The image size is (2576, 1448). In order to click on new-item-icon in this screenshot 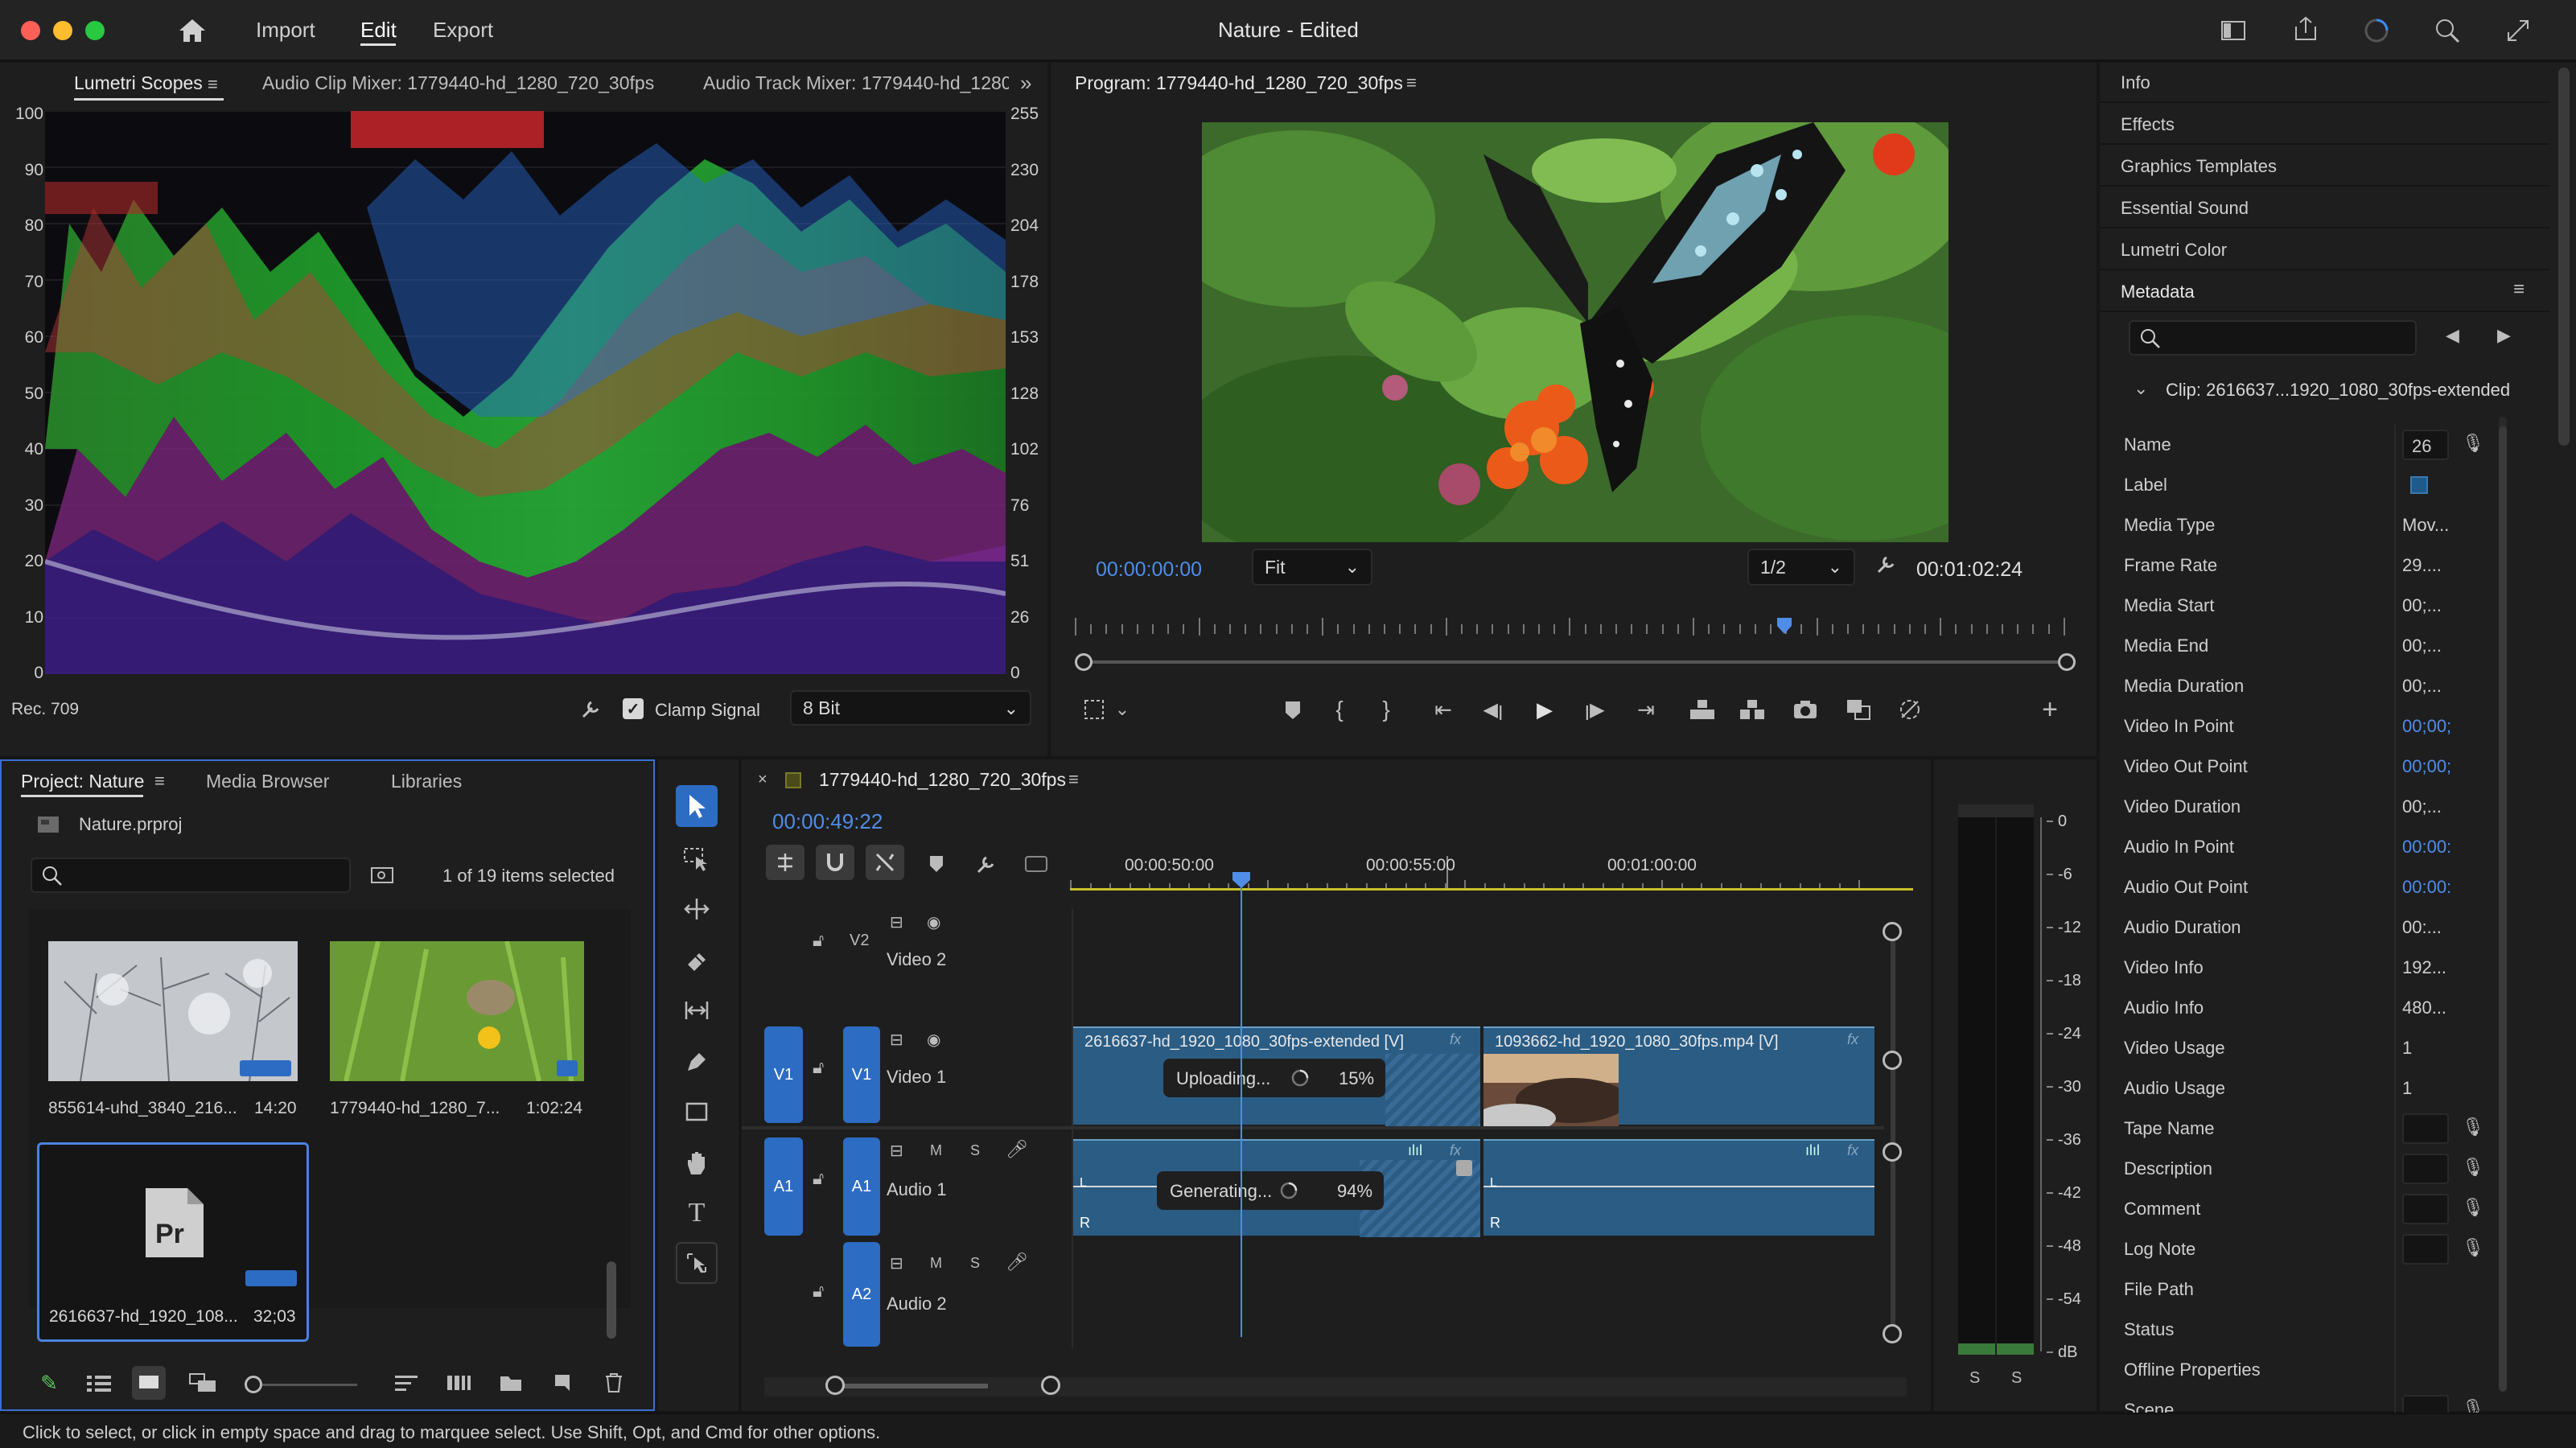, I will do `click(562, 1383)`.